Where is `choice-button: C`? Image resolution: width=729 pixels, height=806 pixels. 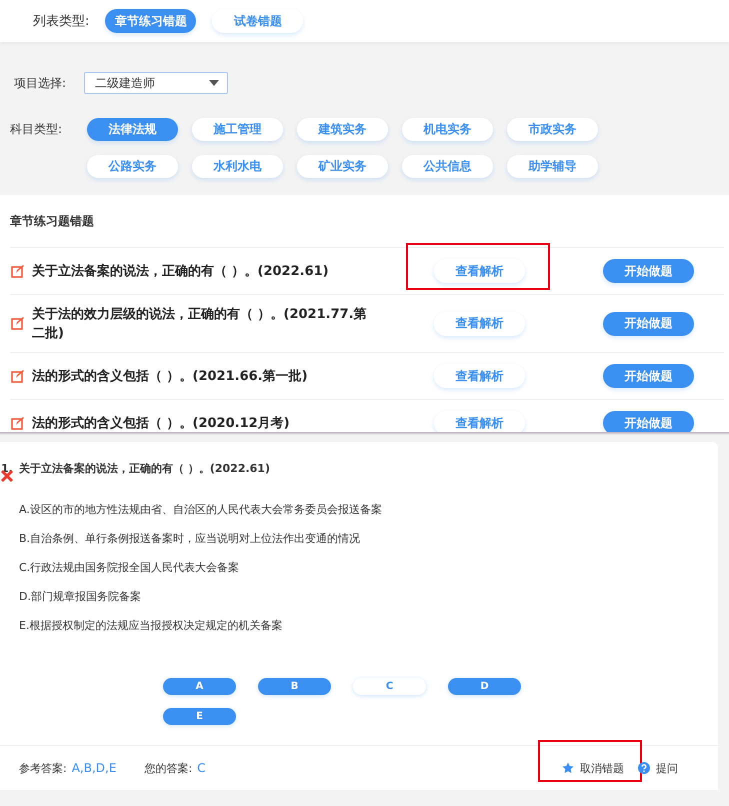 choice-button: C is located at coordinates (389, 686).